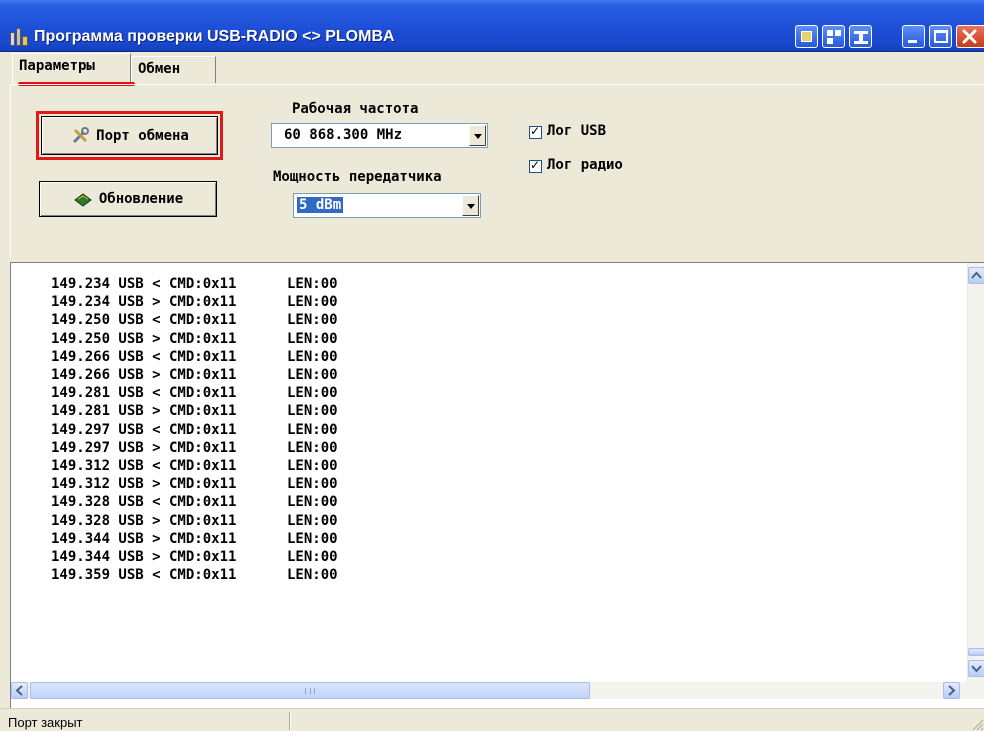 The height and width of the screenshot is (731, 984). Describe the element at coordinates (290, 721) in the screenshot. I see `status-separator` at that location.